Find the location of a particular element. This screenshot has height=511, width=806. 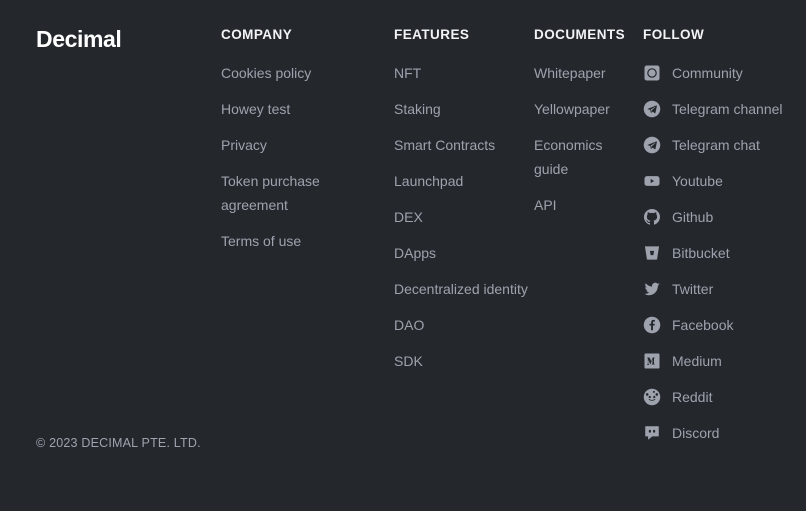

social-link-label: Discord is located at coordinates (696, 433).